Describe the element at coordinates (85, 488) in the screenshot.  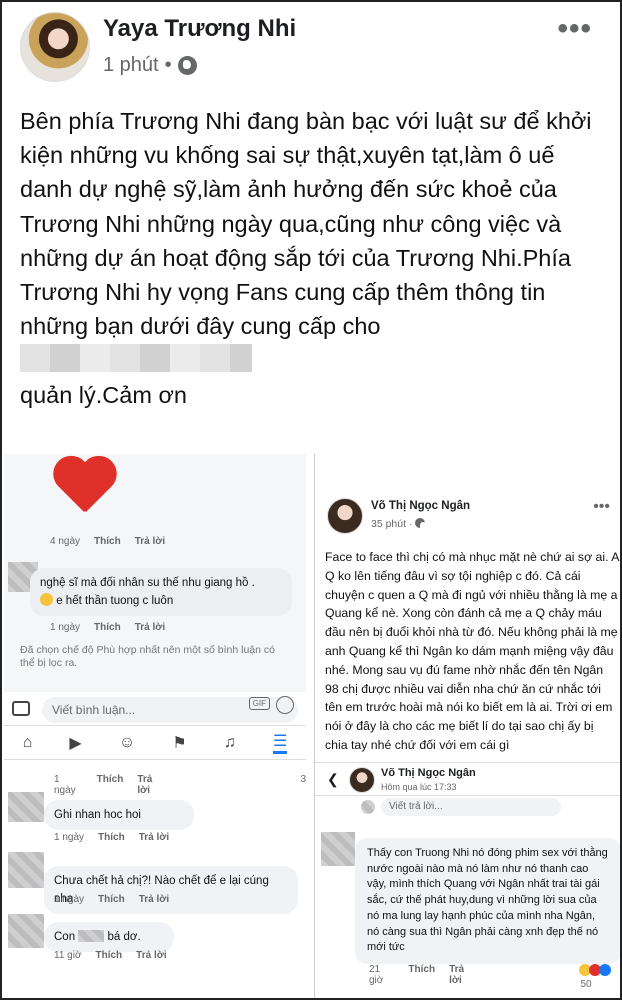
I see `heart-sticker-icon` at that location.